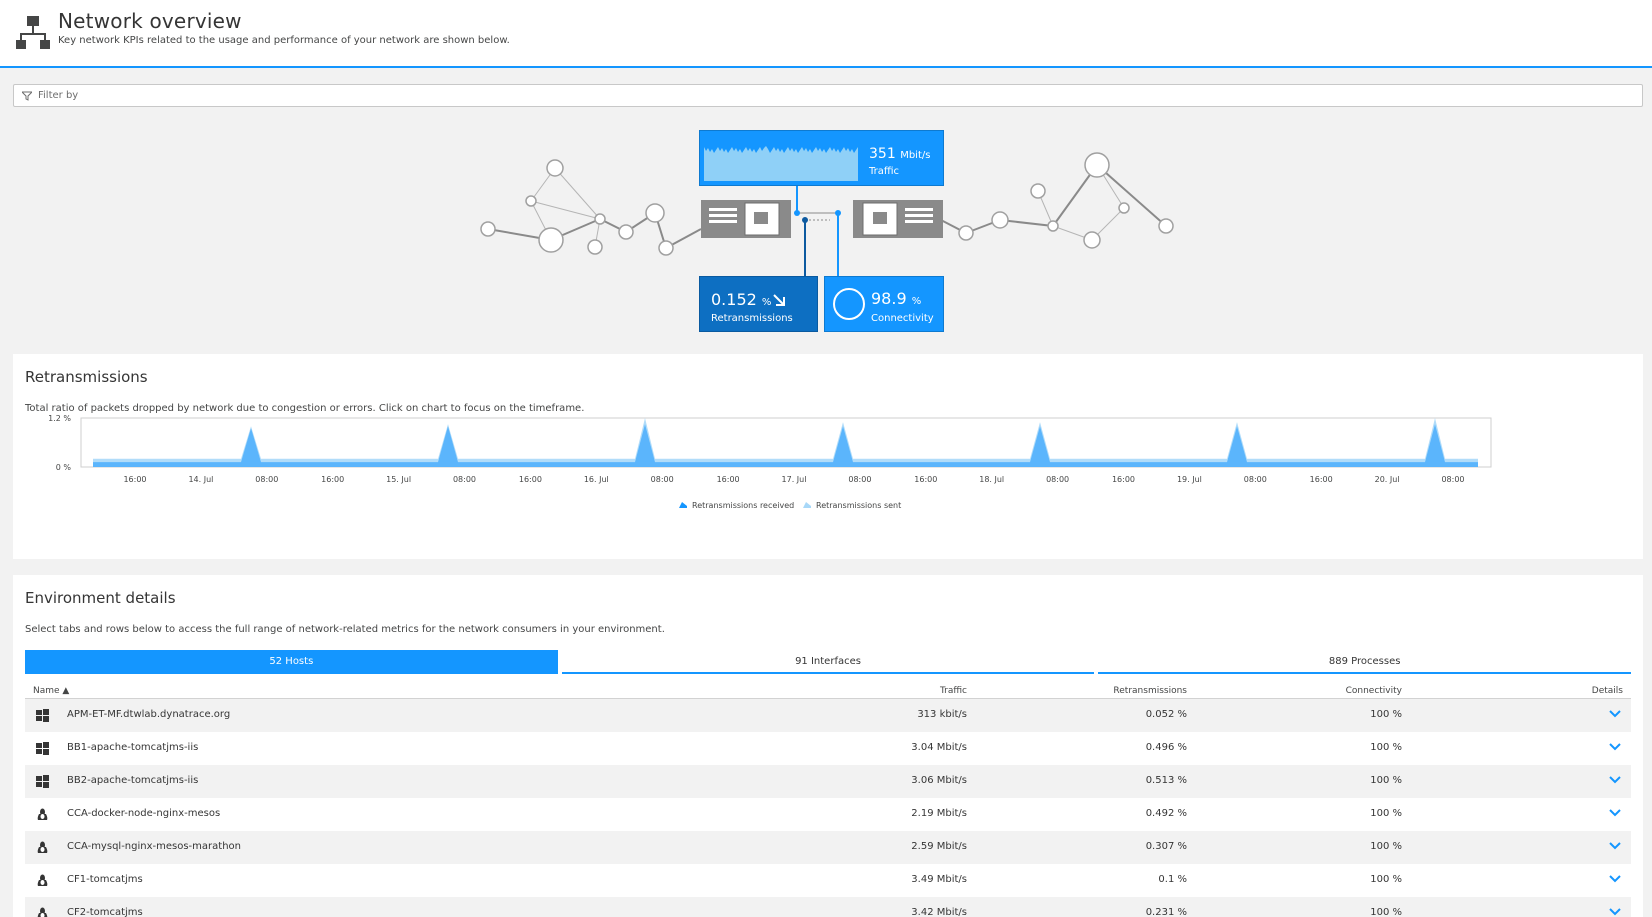 This screenshot has height=917, width=1652. What do you see at coordinates (915, 155) in the screenshot?
I see `traffic-unit: Mbit/s` at bounding box center [915, 155].